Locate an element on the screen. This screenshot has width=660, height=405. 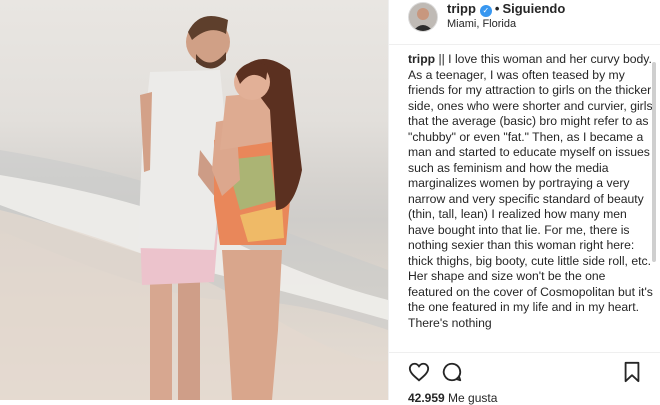
header-line: tripp ✓ • Siguiendo is located at coordinates (506, 9).